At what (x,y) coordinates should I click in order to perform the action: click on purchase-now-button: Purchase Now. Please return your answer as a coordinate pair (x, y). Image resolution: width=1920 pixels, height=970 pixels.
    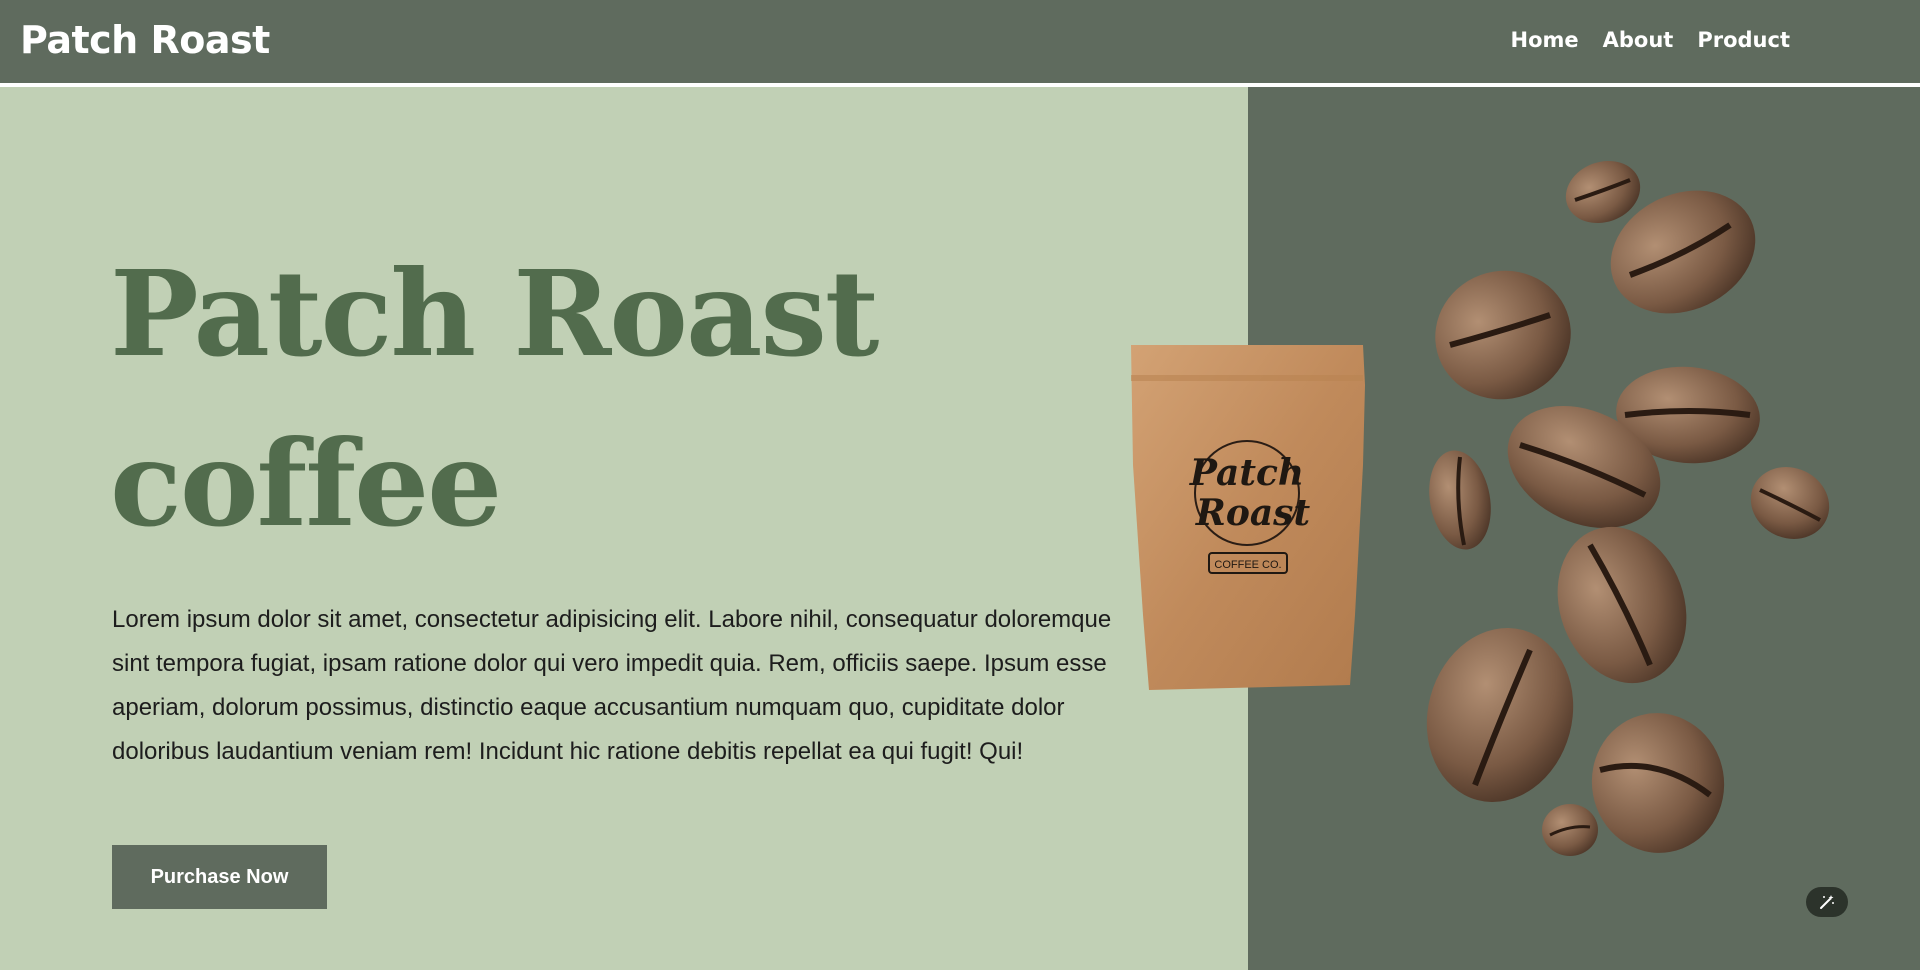
    Looking at the image, I should click on (219, 877).